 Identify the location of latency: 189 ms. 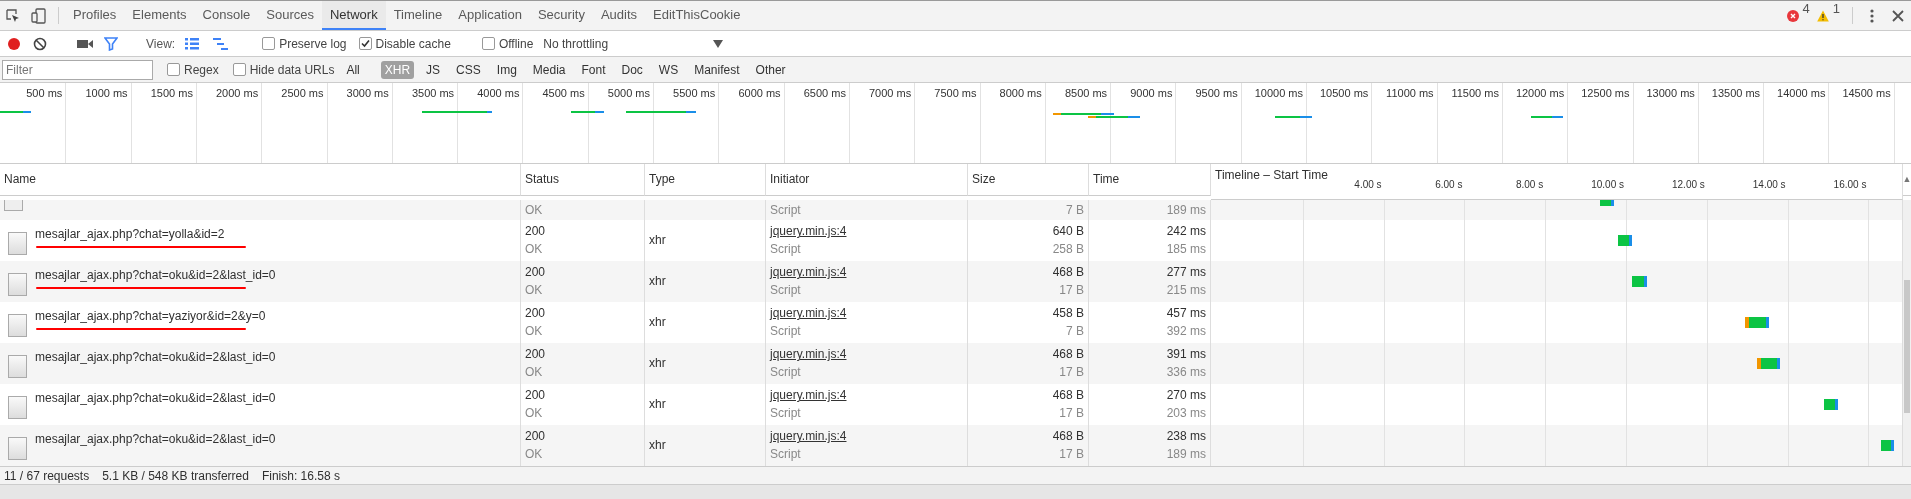
(1186, 454).